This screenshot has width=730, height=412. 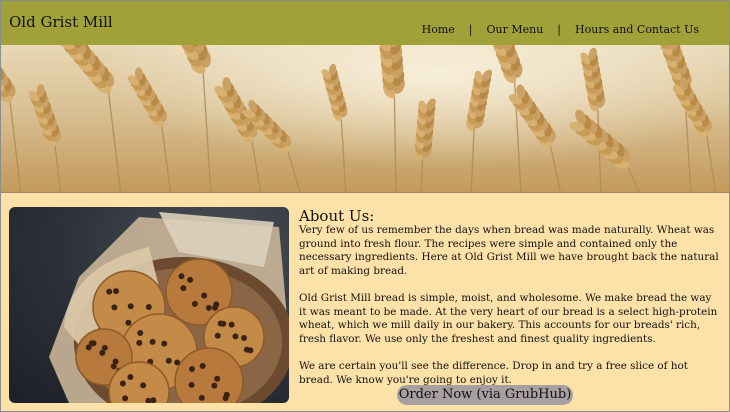 I want to click on site-brand: Old Grist Mill, so click(x=61, y=22).